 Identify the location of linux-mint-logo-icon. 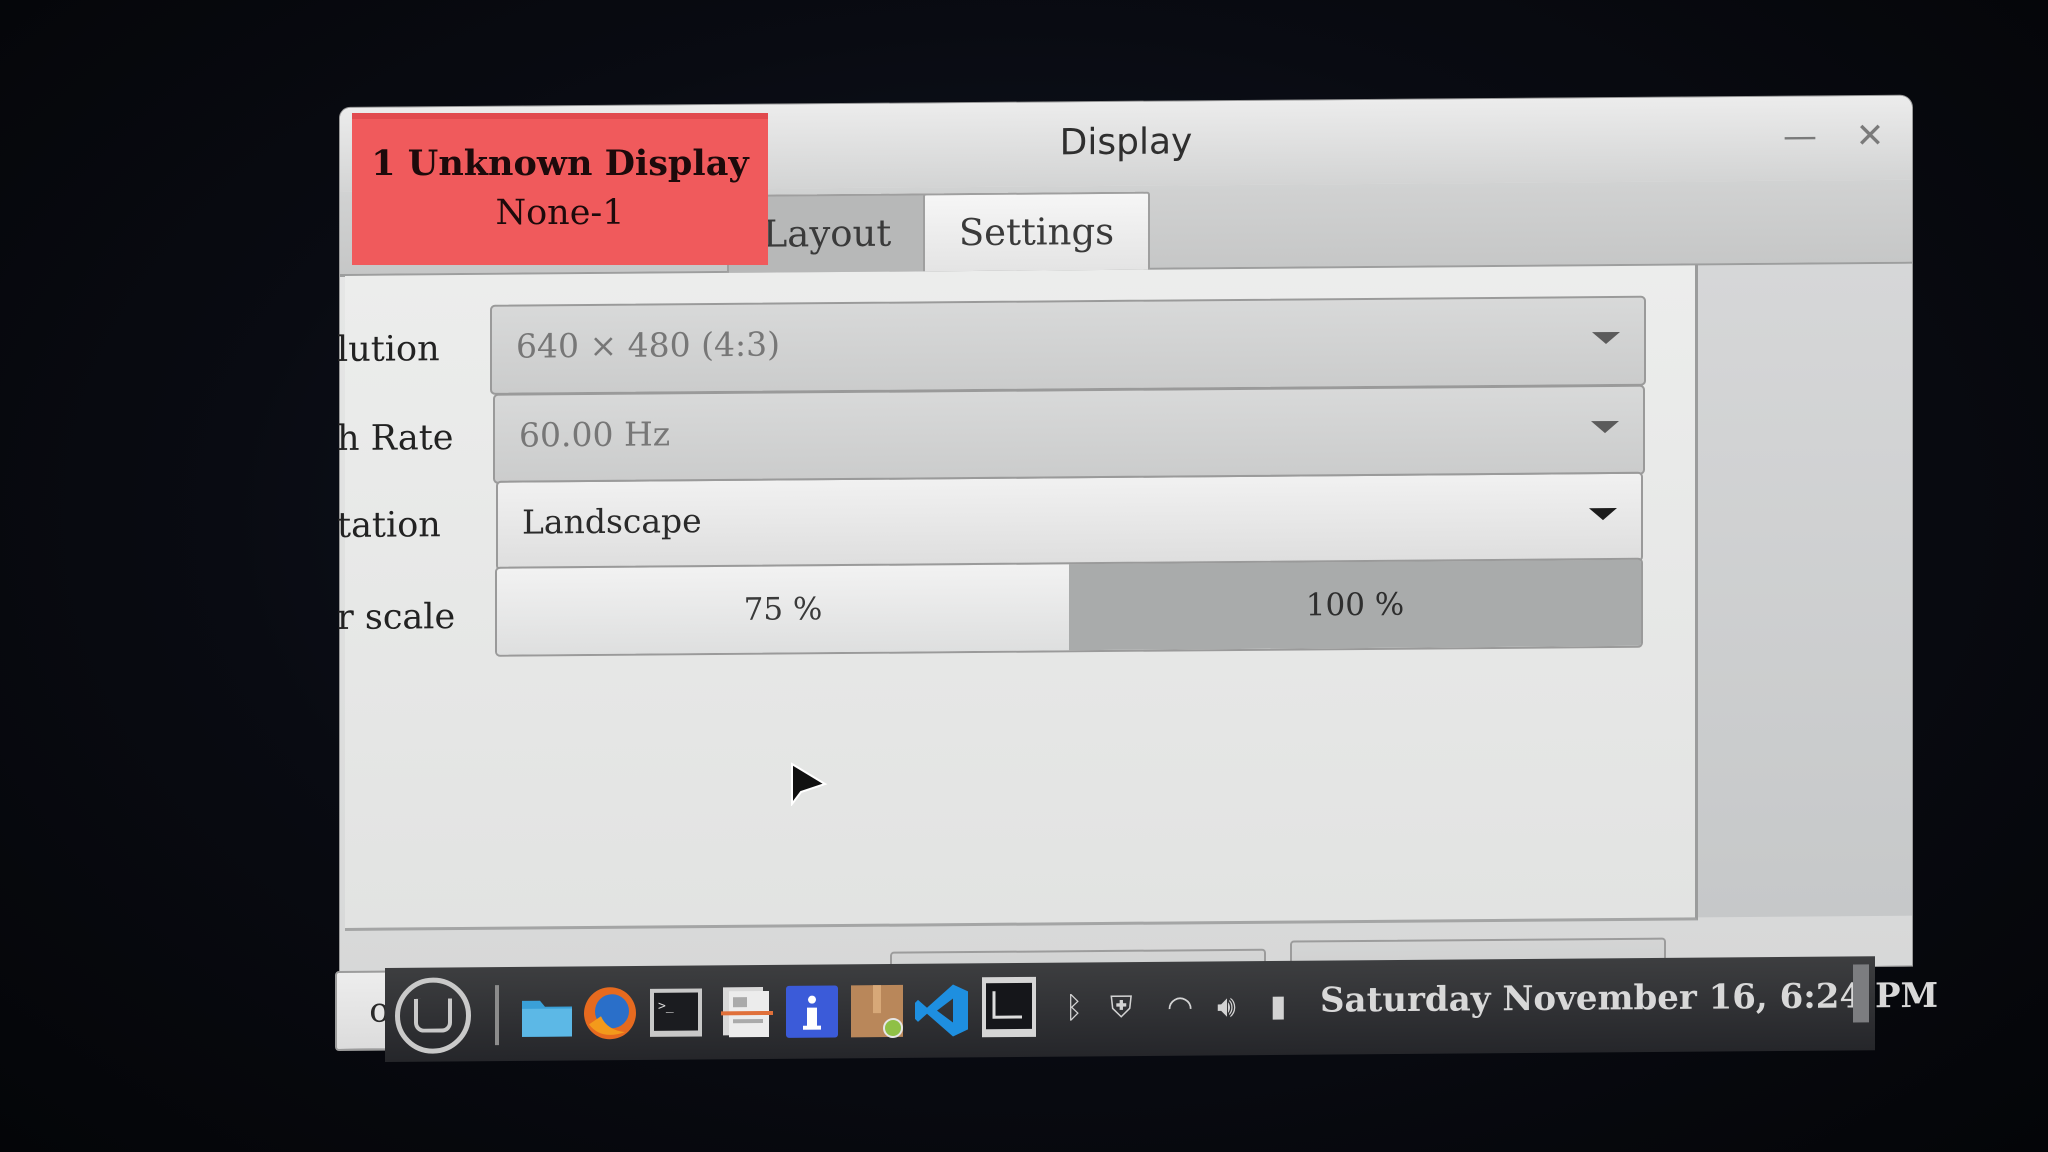
(433, 1015).